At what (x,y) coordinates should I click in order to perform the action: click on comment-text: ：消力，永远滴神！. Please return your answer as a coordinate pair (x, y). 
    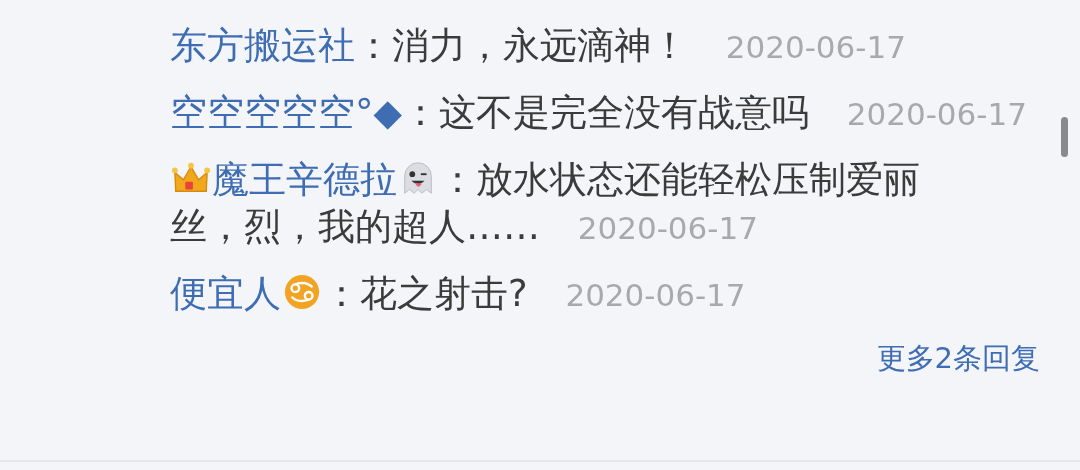
    Looking at the image, I should click on (521, 45).